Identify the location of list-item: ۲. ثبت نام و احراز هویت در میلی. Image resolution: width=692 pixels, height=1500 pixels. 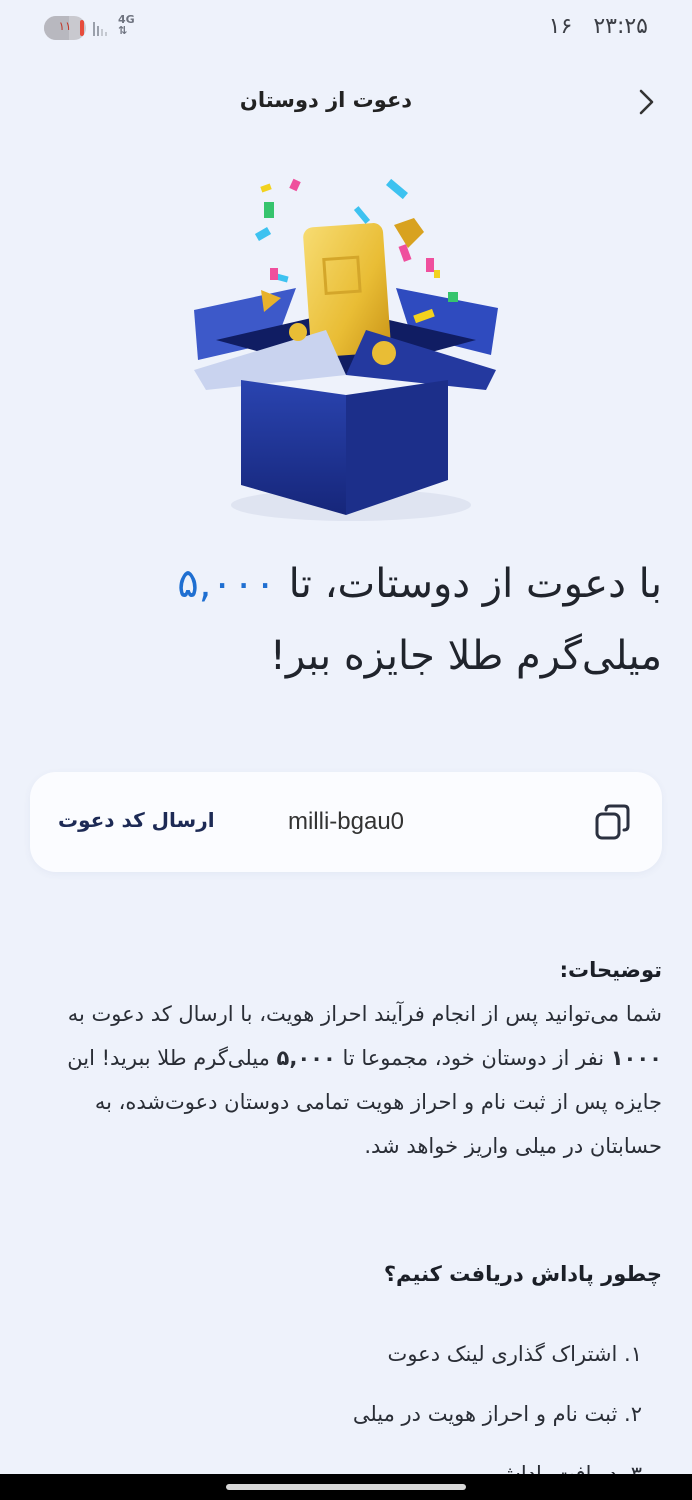
(497, 1414).